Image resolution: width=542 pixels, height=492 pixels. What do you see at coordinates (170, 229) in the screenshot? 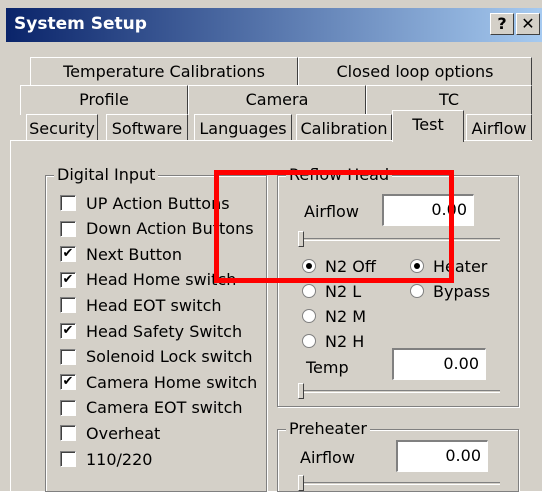
I see `checkbox-label: Down Action Buttons` at bounding box center [170, 229].